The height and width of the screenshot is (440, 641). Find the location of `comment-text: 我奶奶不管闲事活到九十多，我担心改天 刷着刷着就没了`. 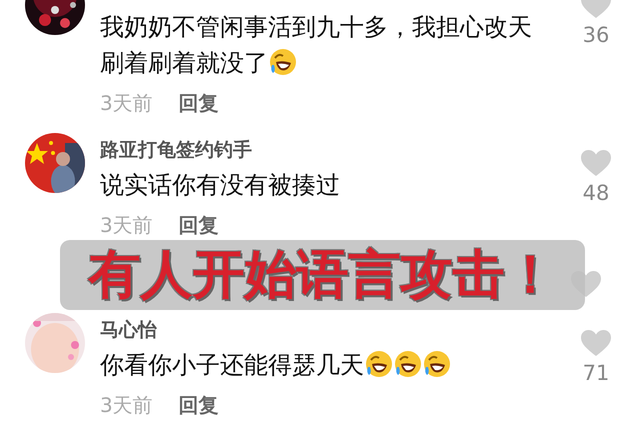

comment-text: 我奶奶不管闲事活到九十多，我担心改天 刷着刷着就没了 is located at coordinates (316, 45).